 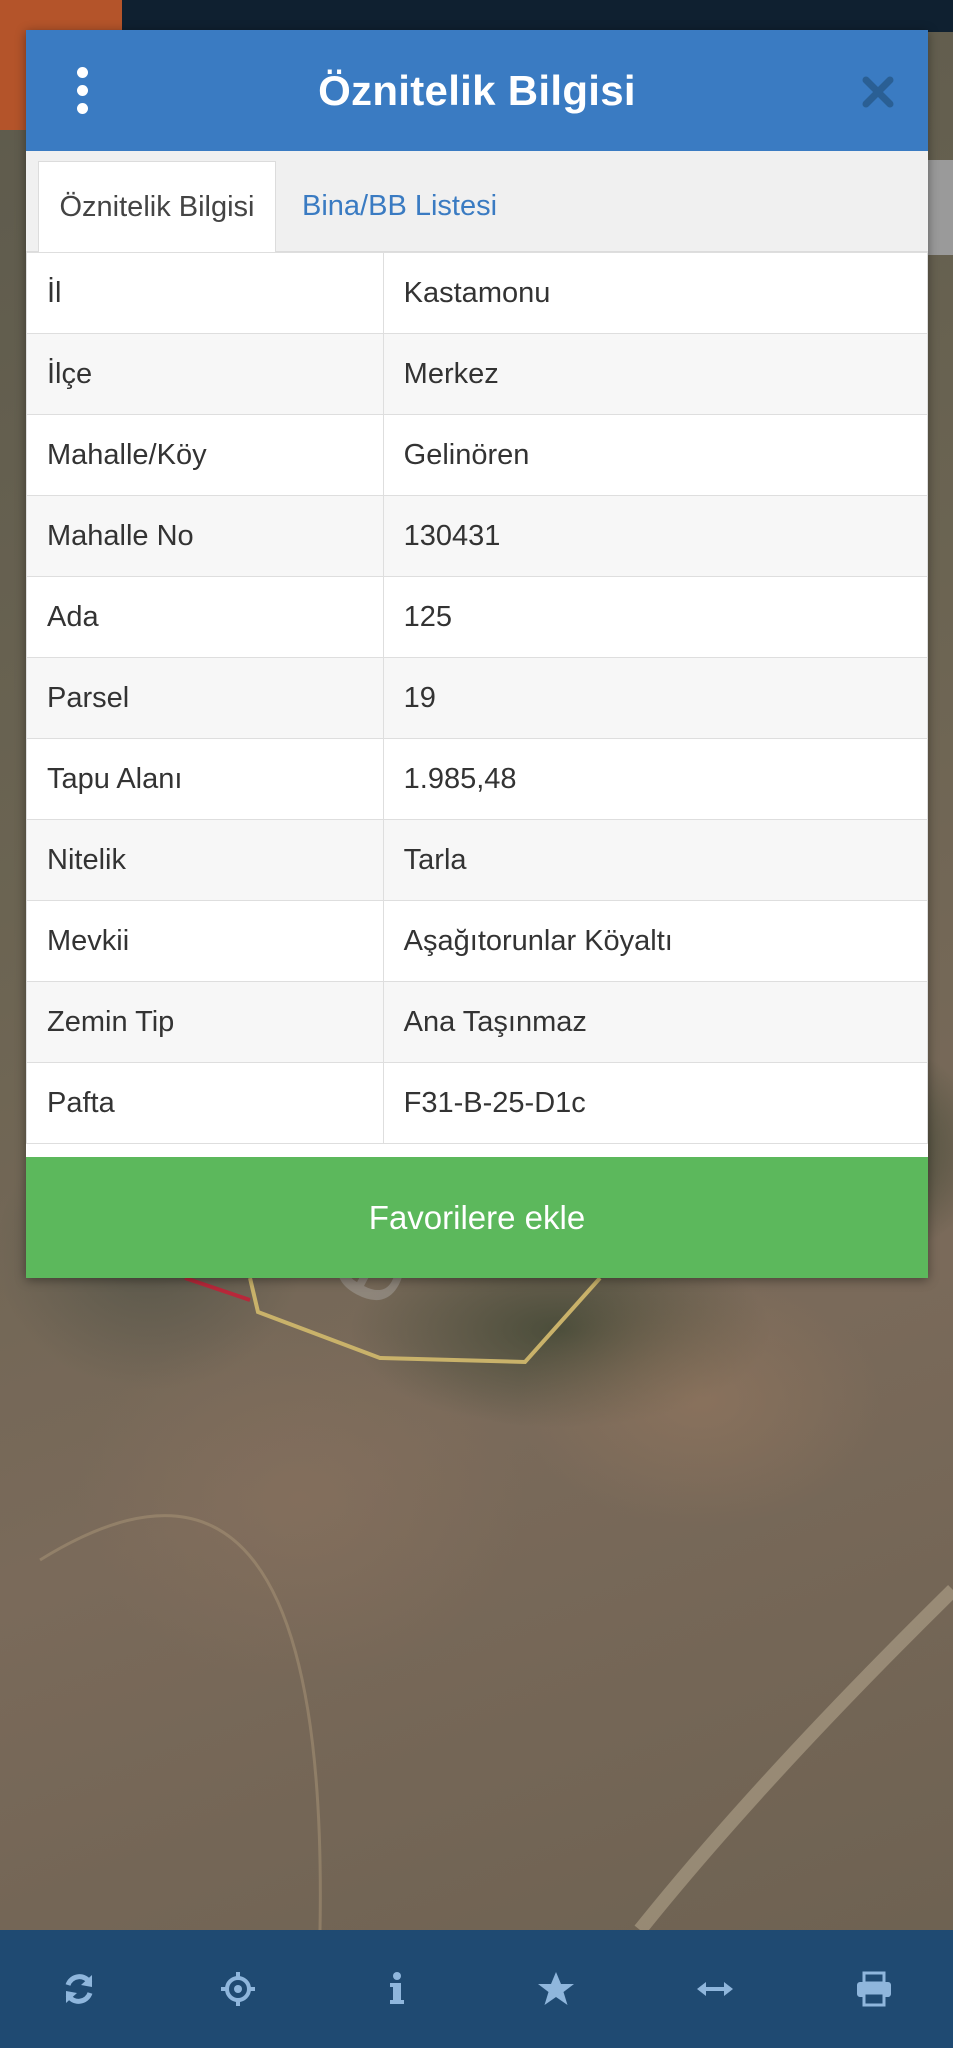 I want to click on table-row: İlçe Merkez, so click(x=477, y=374).